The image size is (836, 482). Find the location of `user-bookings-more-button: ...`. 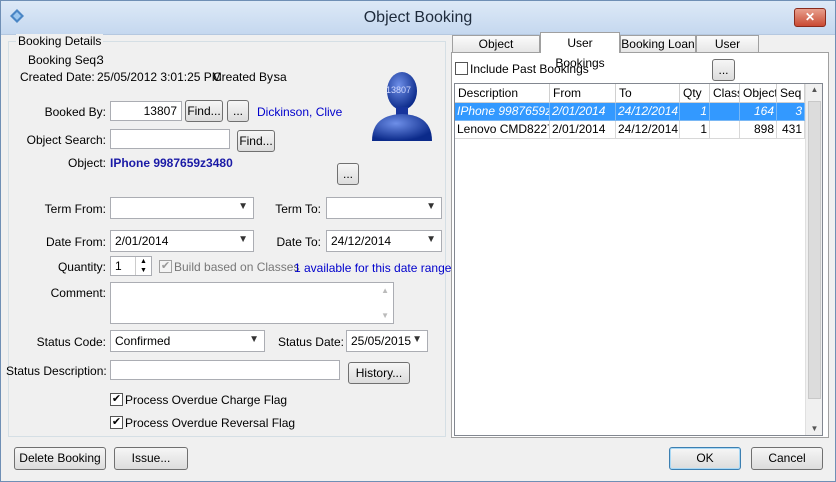

user-bookings-more-button: ... is located at coordinates (723, 70).